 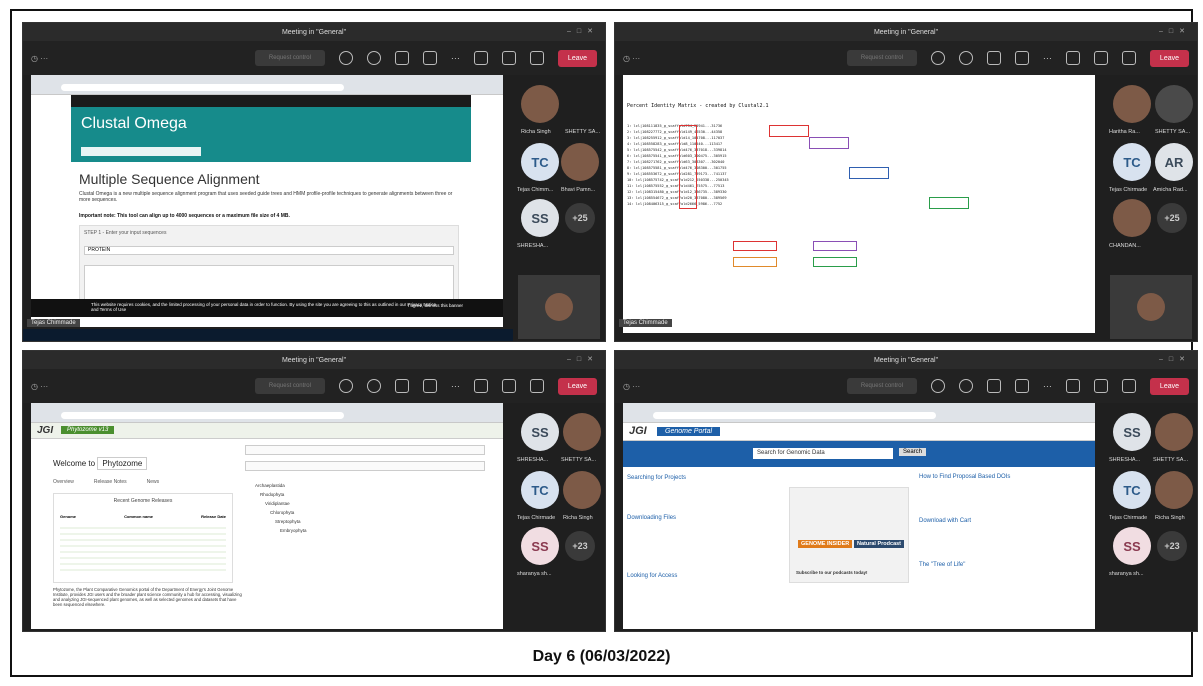 What do you see at coordinates (281, 494) in the screenshot?
I see `tree-node: Rhodophyta` at bounding box center [281, 494].